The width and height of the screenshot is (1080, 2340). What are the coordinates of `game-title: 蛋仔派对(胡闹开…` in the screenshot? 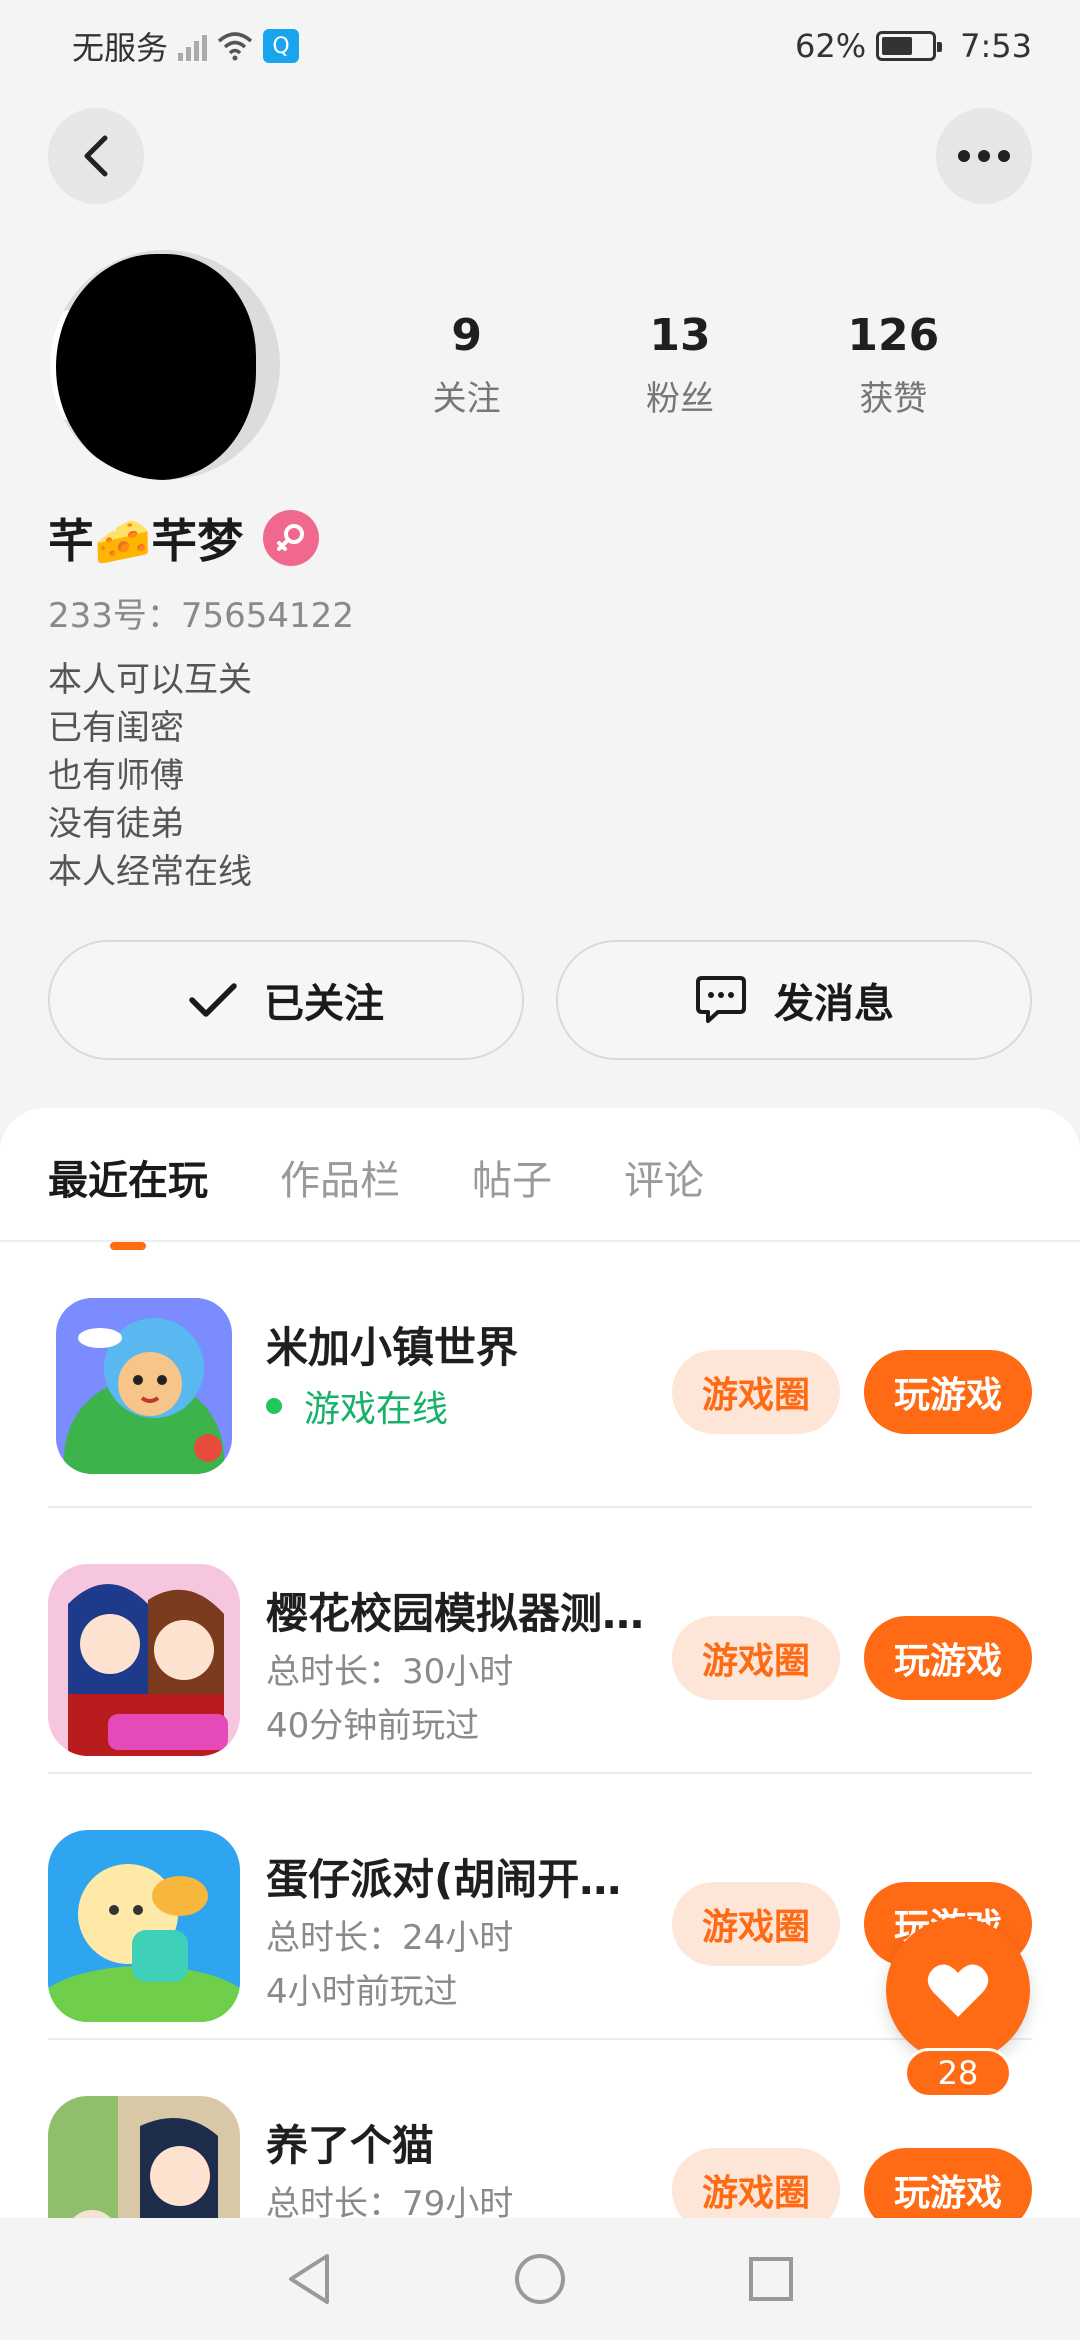 It's located at (444, 1879).